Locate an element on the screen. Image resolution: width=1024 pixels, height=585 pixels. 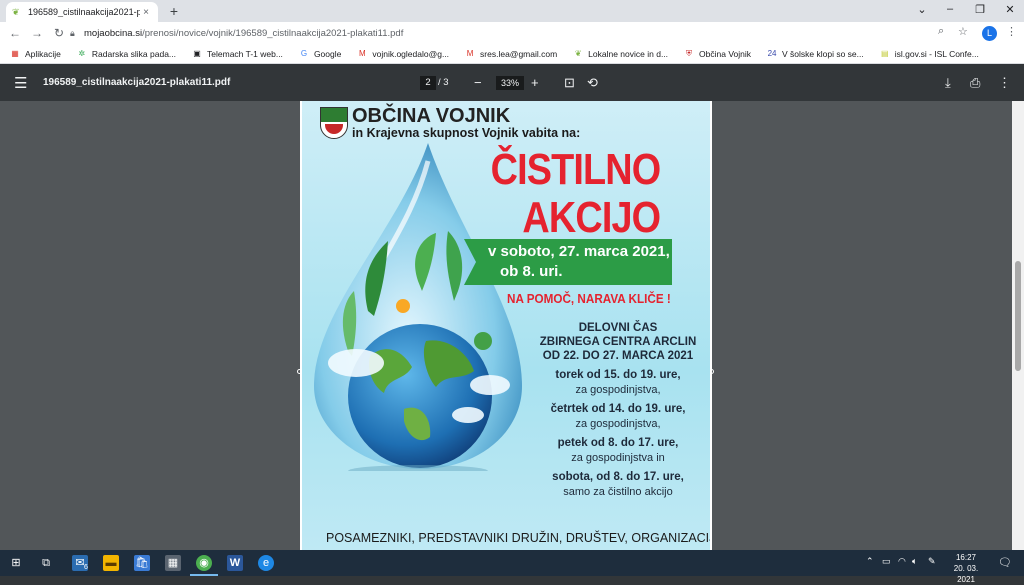
lock-icon: 🔒︎ is located at coordinates (72, 32).